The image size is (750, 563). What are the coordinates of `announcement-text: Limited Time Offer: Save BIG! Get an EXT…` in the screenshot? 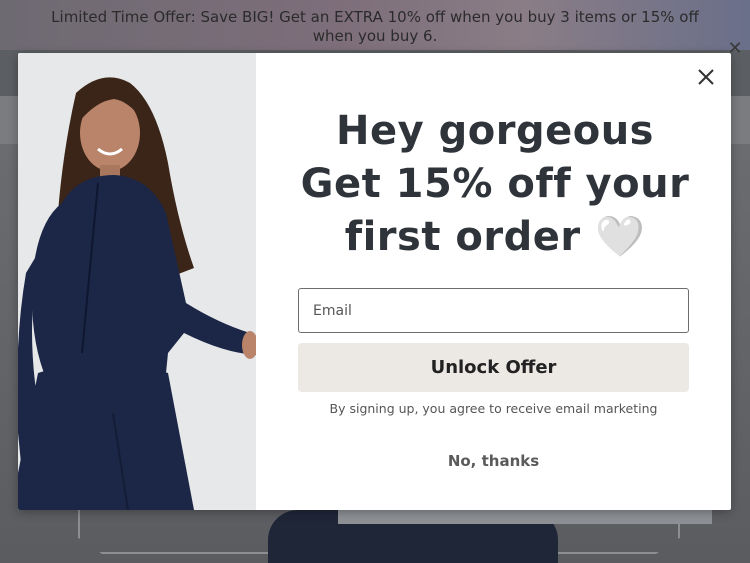 It's located at (375, 26).